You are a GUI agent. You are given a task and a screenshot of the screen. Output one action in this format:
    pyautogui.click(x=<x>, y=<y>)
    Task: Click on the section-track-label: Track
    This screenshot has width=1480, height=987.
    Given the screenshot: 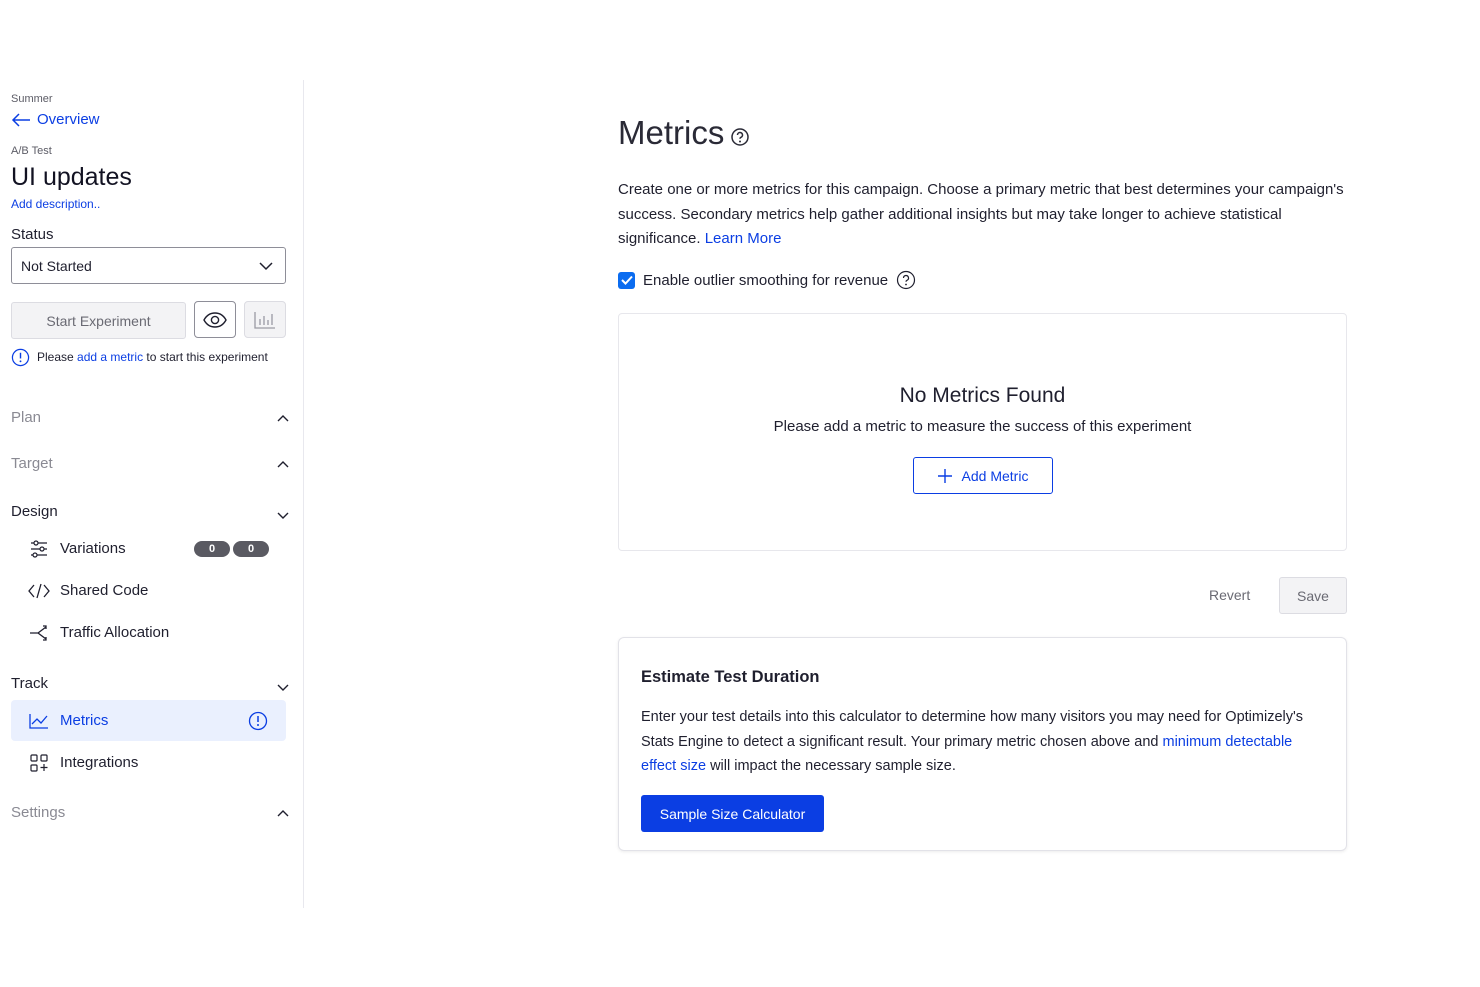 What is the action you would take?
    pyautogui.click(x=29, y=683)
    